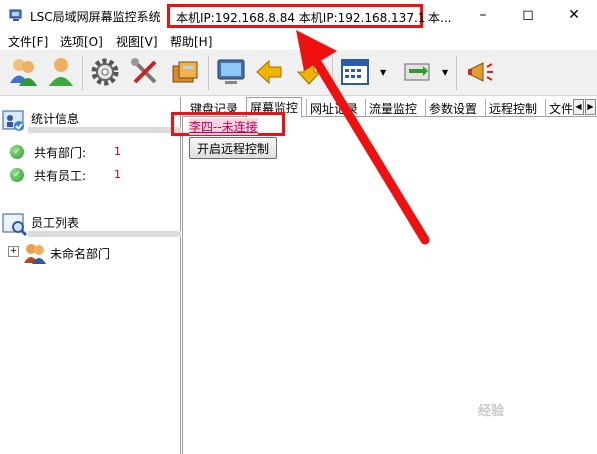 The width and height of the screenshot is (597, 454). I want to click on close-button: ✕, so click(574, 15).